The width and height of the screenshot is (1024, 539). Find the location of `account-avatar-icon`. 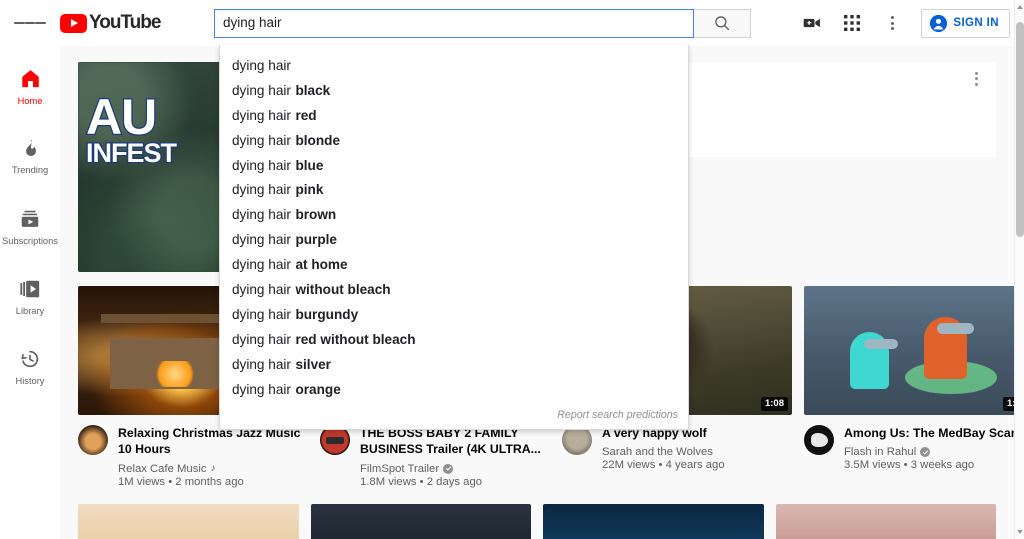

account-avatar-icon is located at coordinates (939, 23).